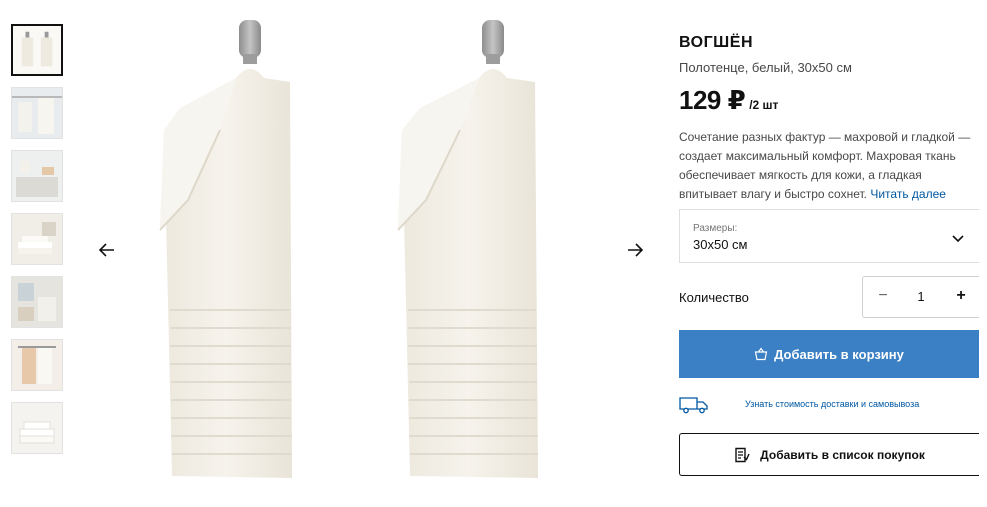 This screenshot has height=507, width=987. I want to click on delivery-cost-link: Узнать стоимость доставки и самовывоза, so click(832, 404).